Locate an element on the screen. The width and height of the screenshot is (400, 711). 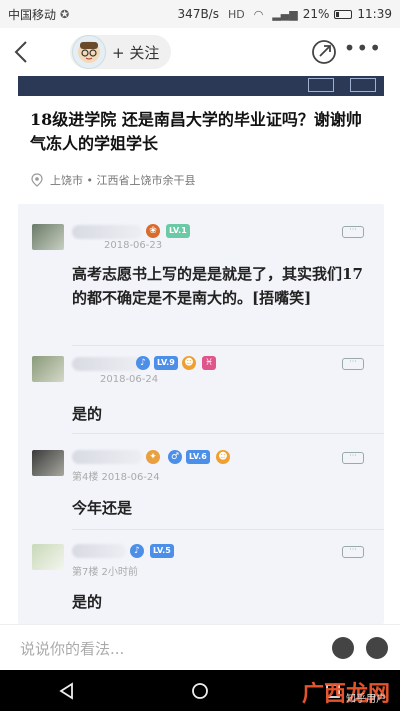
emoji-icon is located at coordinates (377, 648).